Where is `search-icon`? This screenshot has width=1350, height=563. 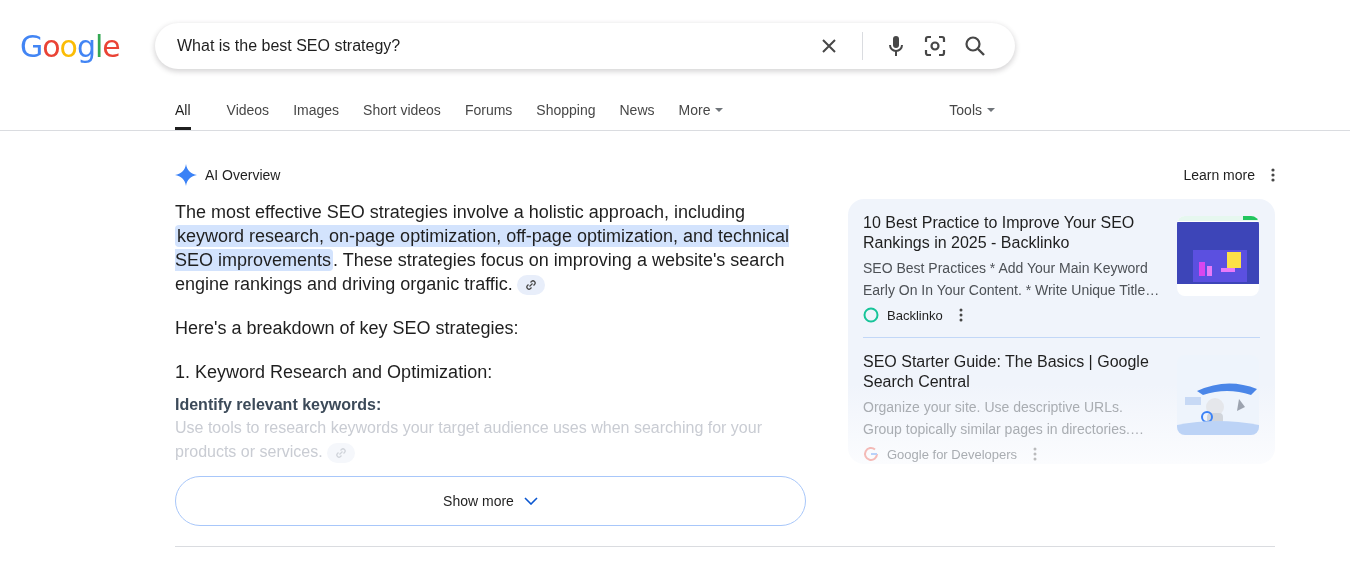
search-icon is located at coordinates (975, 46).